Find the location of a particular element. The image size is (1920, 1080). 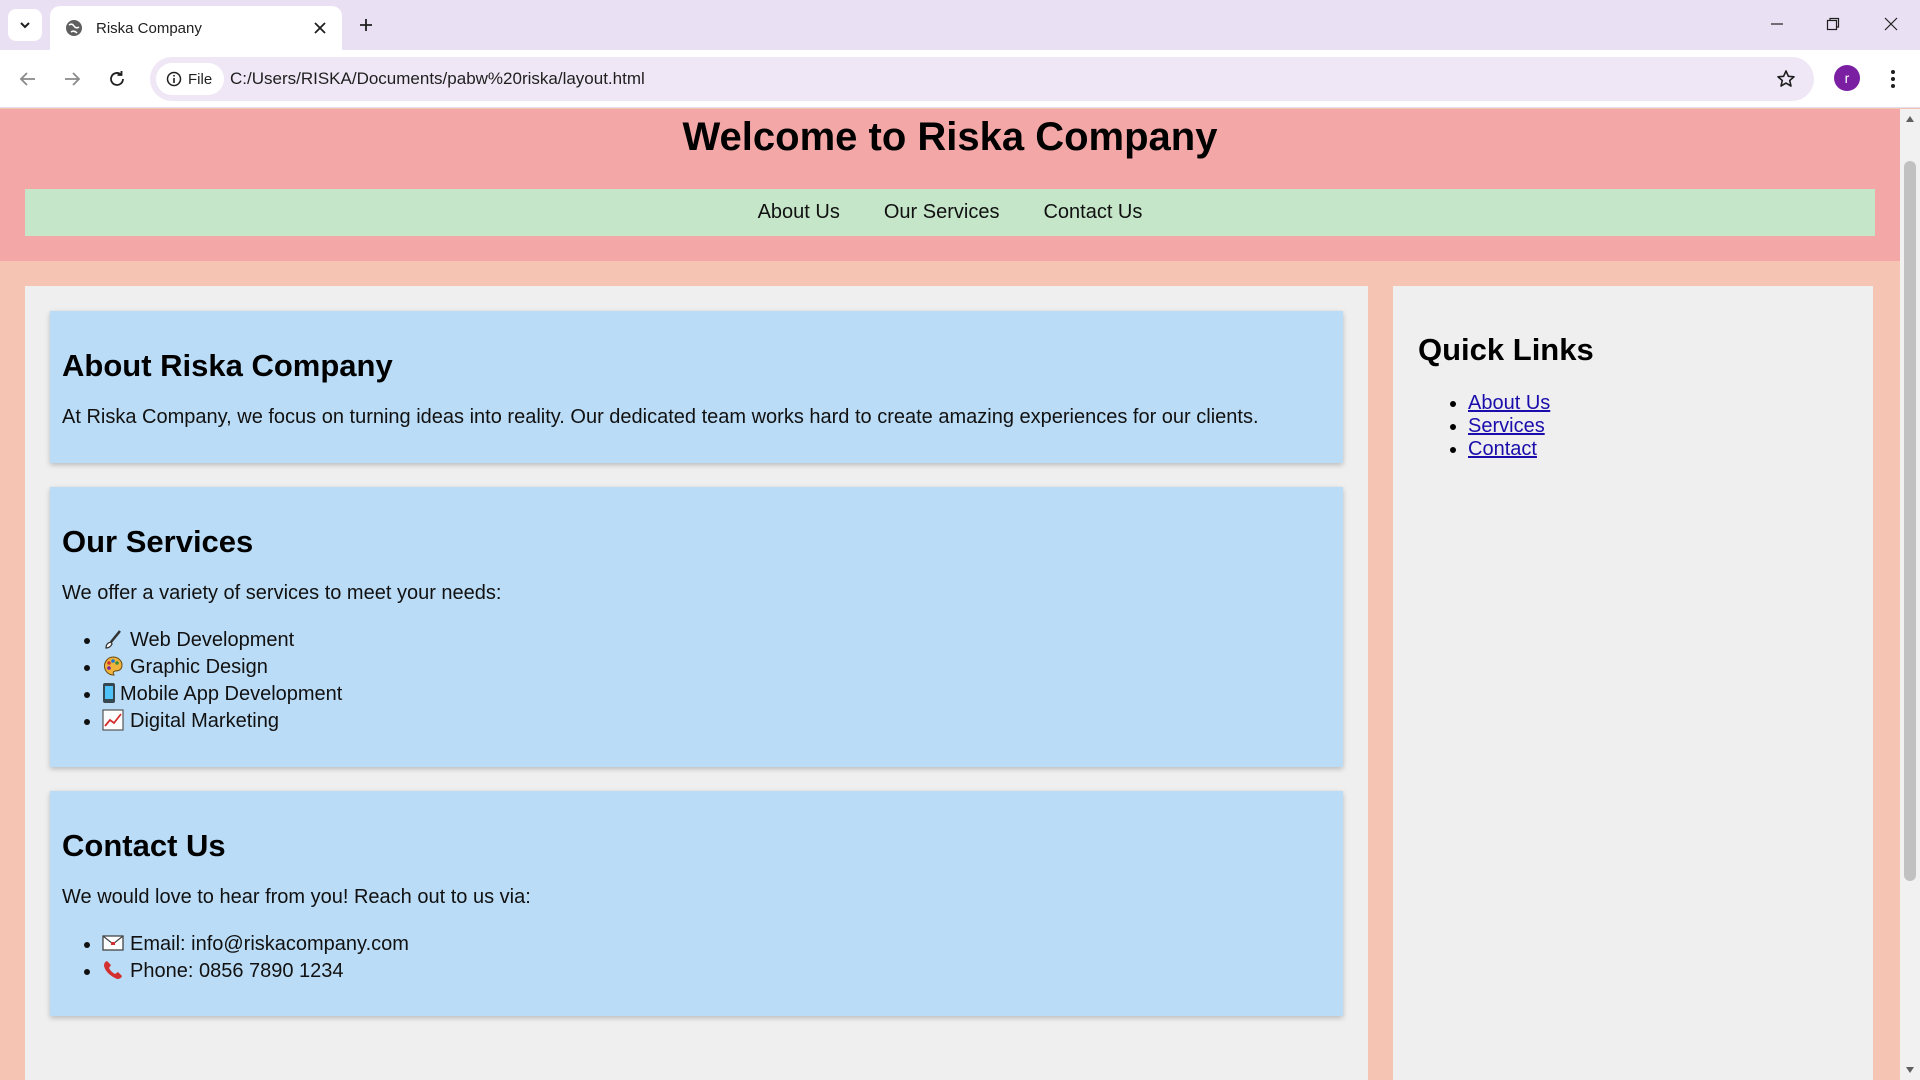

minimize-icon is located at coordinates (1777, 24).